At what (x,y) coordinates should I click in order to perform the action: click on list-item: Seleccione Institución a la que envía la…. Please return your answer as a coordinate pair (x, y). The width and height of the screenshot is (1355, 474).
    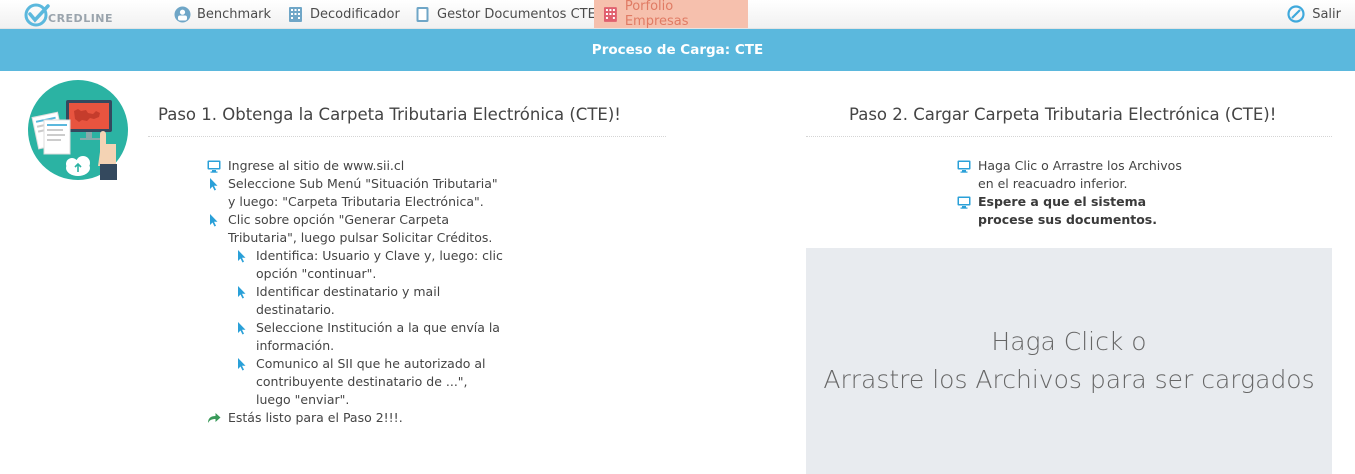
    Looking at the image, I should click on (356, 337).